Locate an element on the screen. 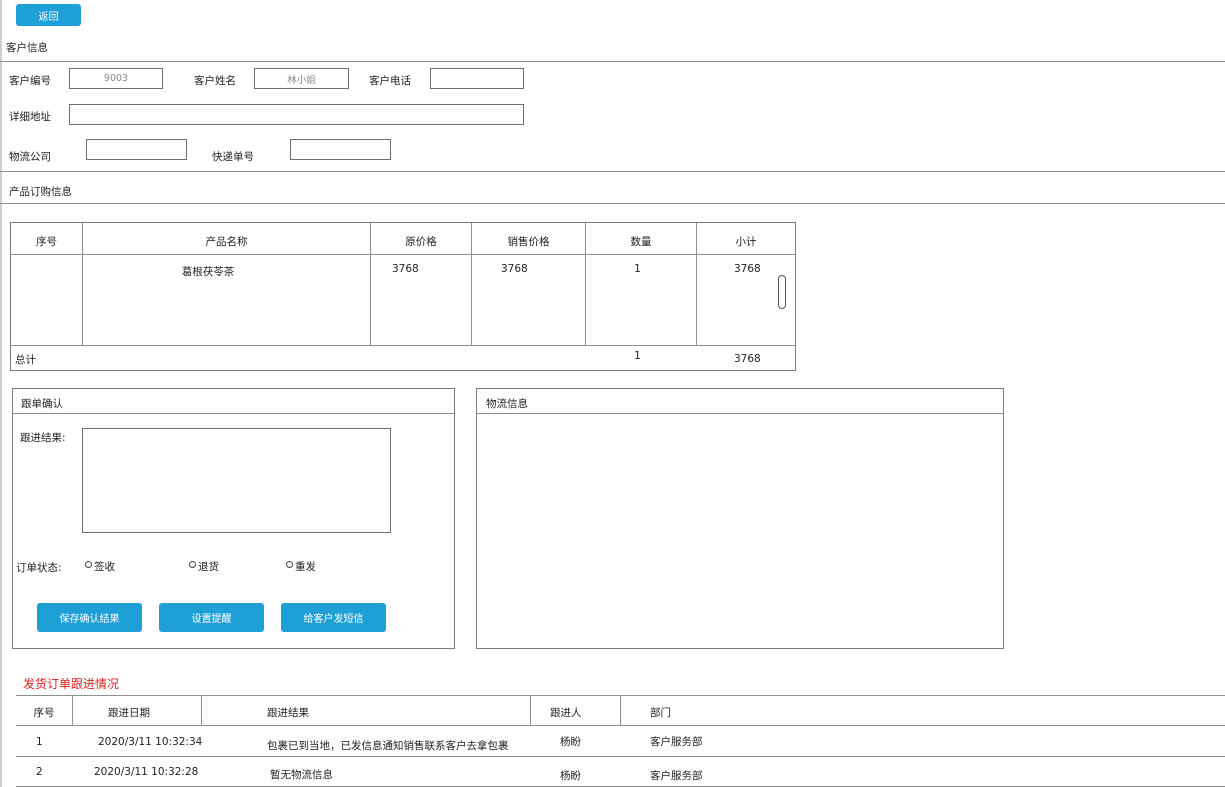 This screenshot has width=1225, height=787. order-header-subtotal: 小计 is located at coordinates (746, 242).